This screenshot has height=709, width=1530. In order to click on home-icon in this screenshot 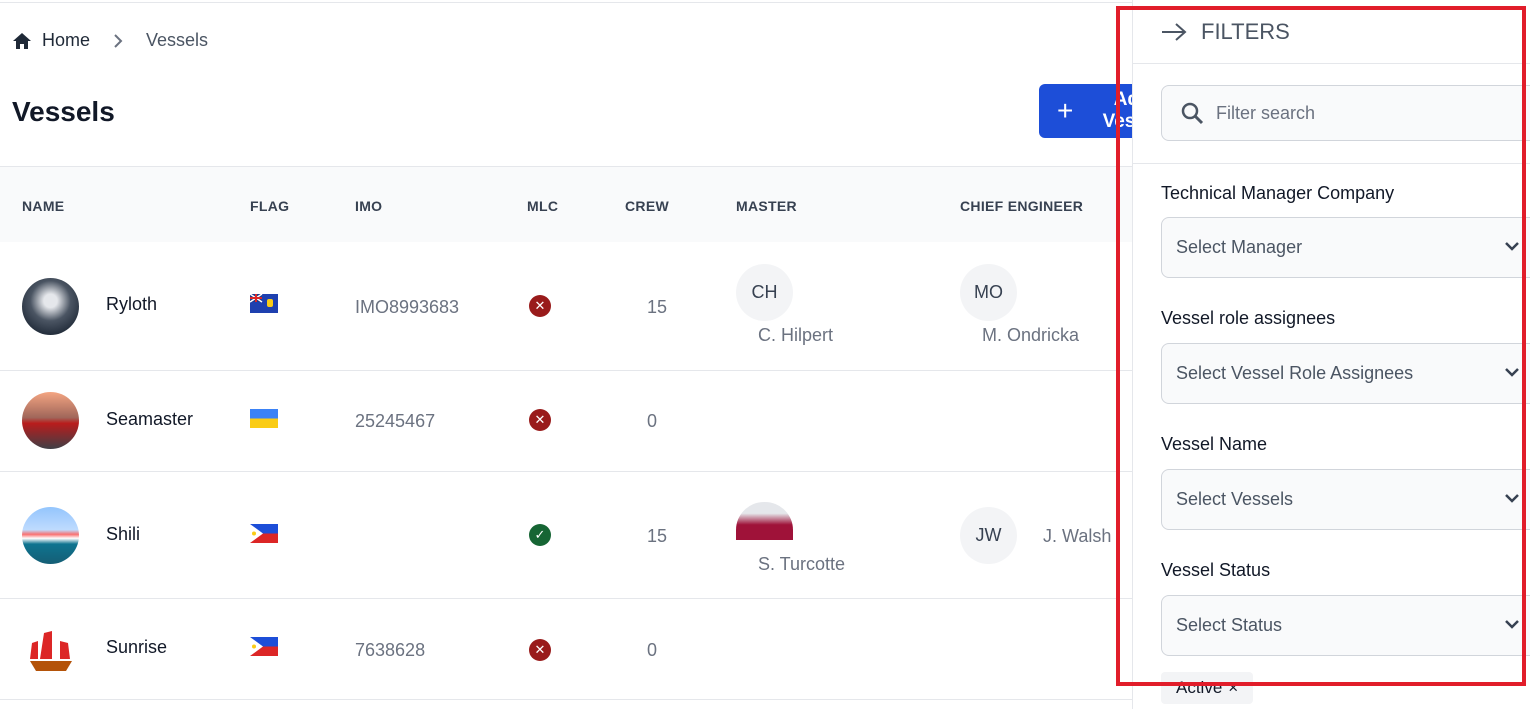, I will do `click(22, 40)`.